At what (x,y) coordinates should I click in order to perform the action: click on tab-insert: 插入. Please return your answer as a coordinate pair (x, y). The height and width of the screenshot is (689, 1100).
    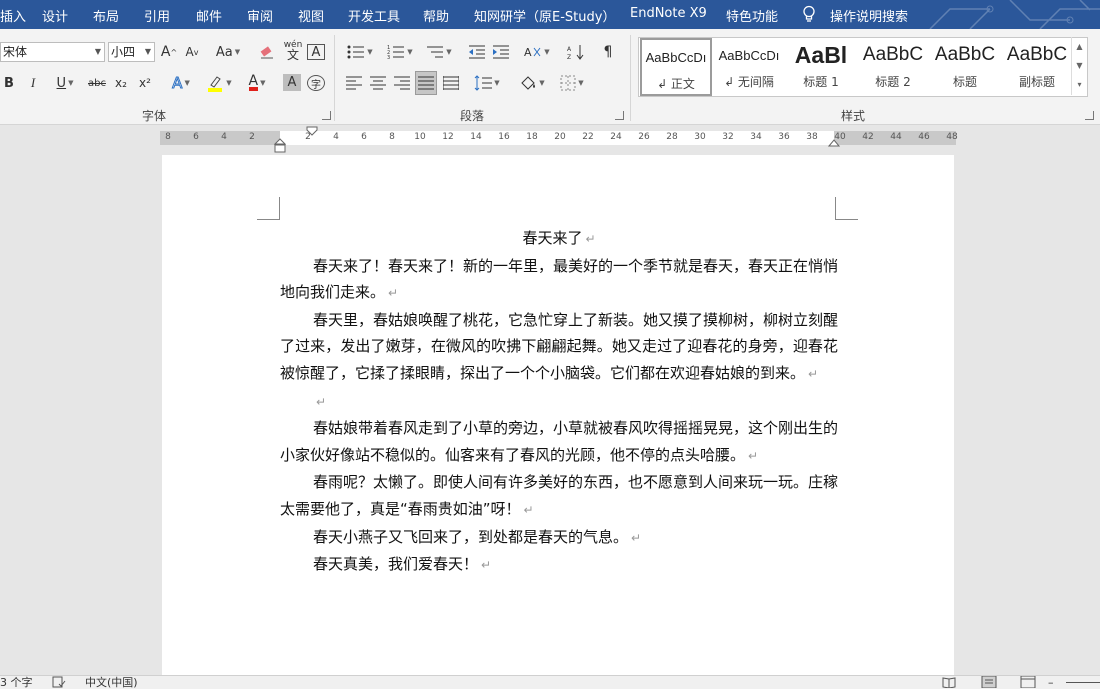
    Looking at the image, I should click on (13, 15).